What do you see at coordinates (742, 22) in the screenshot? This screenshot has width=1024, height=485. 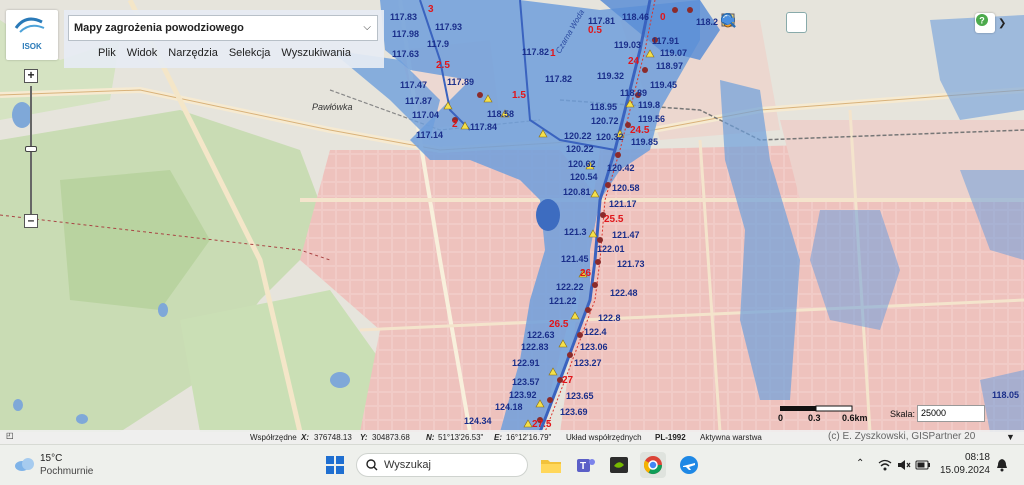 I see `identify-button` at bounding box center [742, 22].